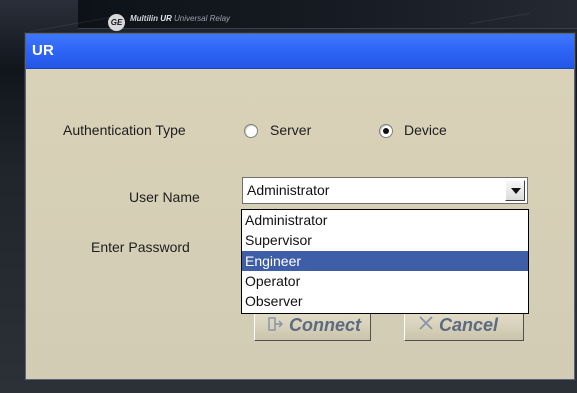  Describe the element at coordinates (144, 18) in the screenshot. I see `brand-text: Multilin` at that location.